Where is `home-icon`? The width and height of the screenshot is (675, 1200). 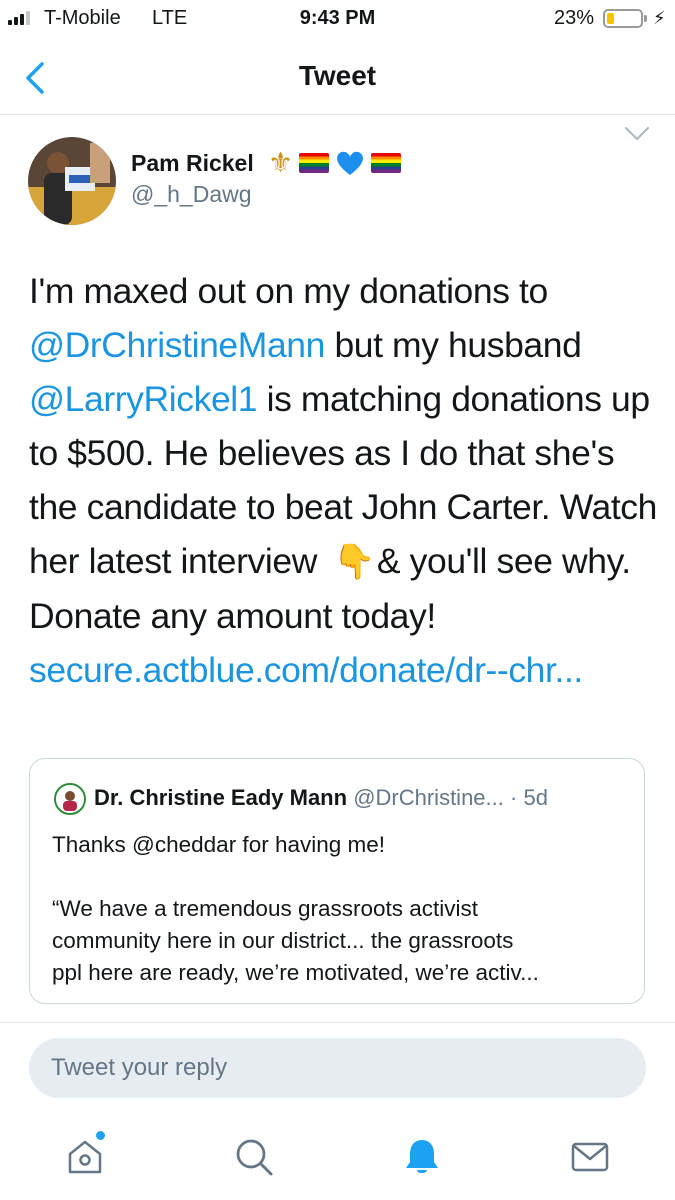 home-icon is located at coordinates (85, 1157).